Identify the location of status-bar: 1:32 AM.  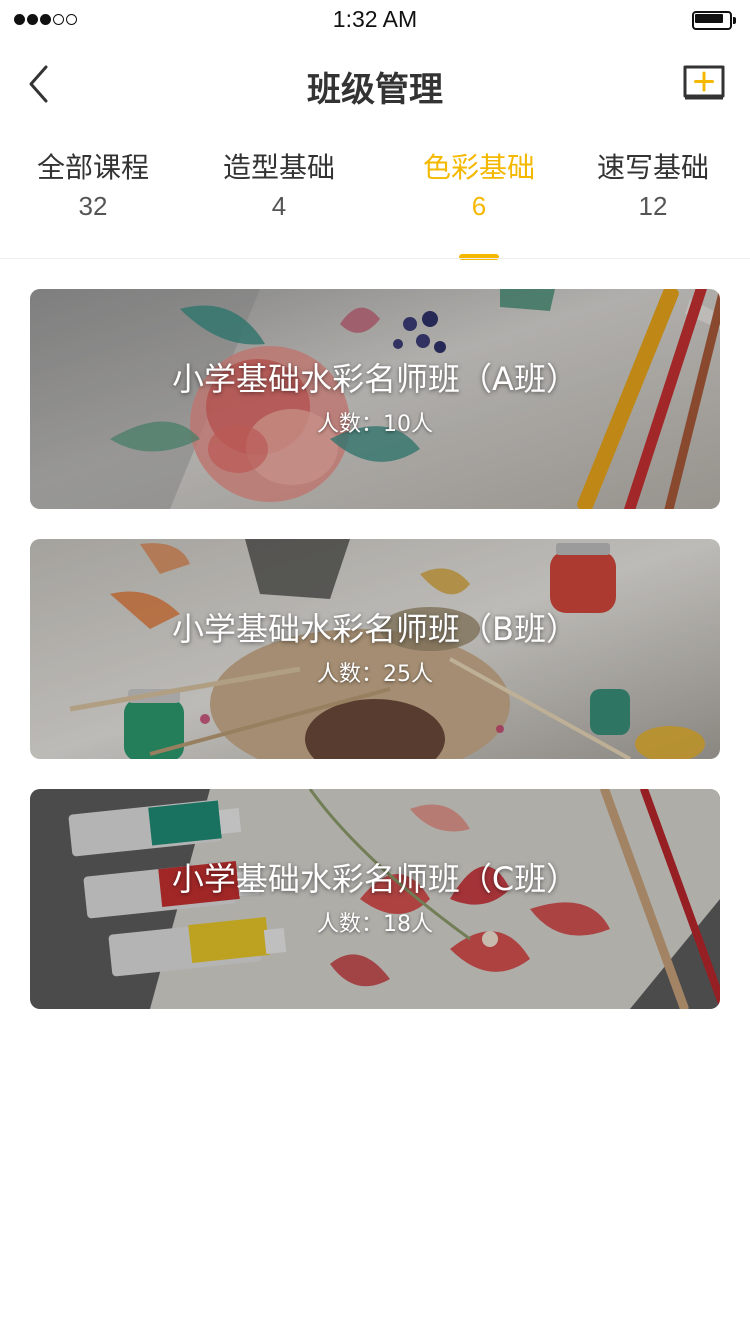
(375, 20).